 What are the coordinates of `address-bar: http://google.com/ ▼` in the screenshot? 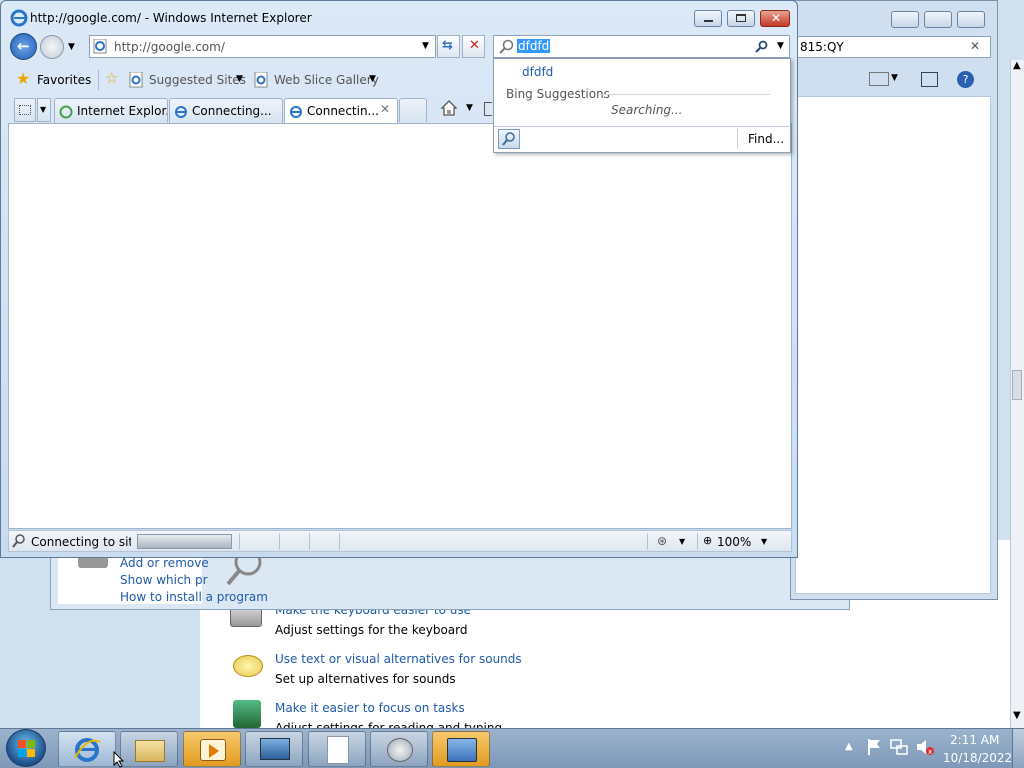 It's located at (262, 46).